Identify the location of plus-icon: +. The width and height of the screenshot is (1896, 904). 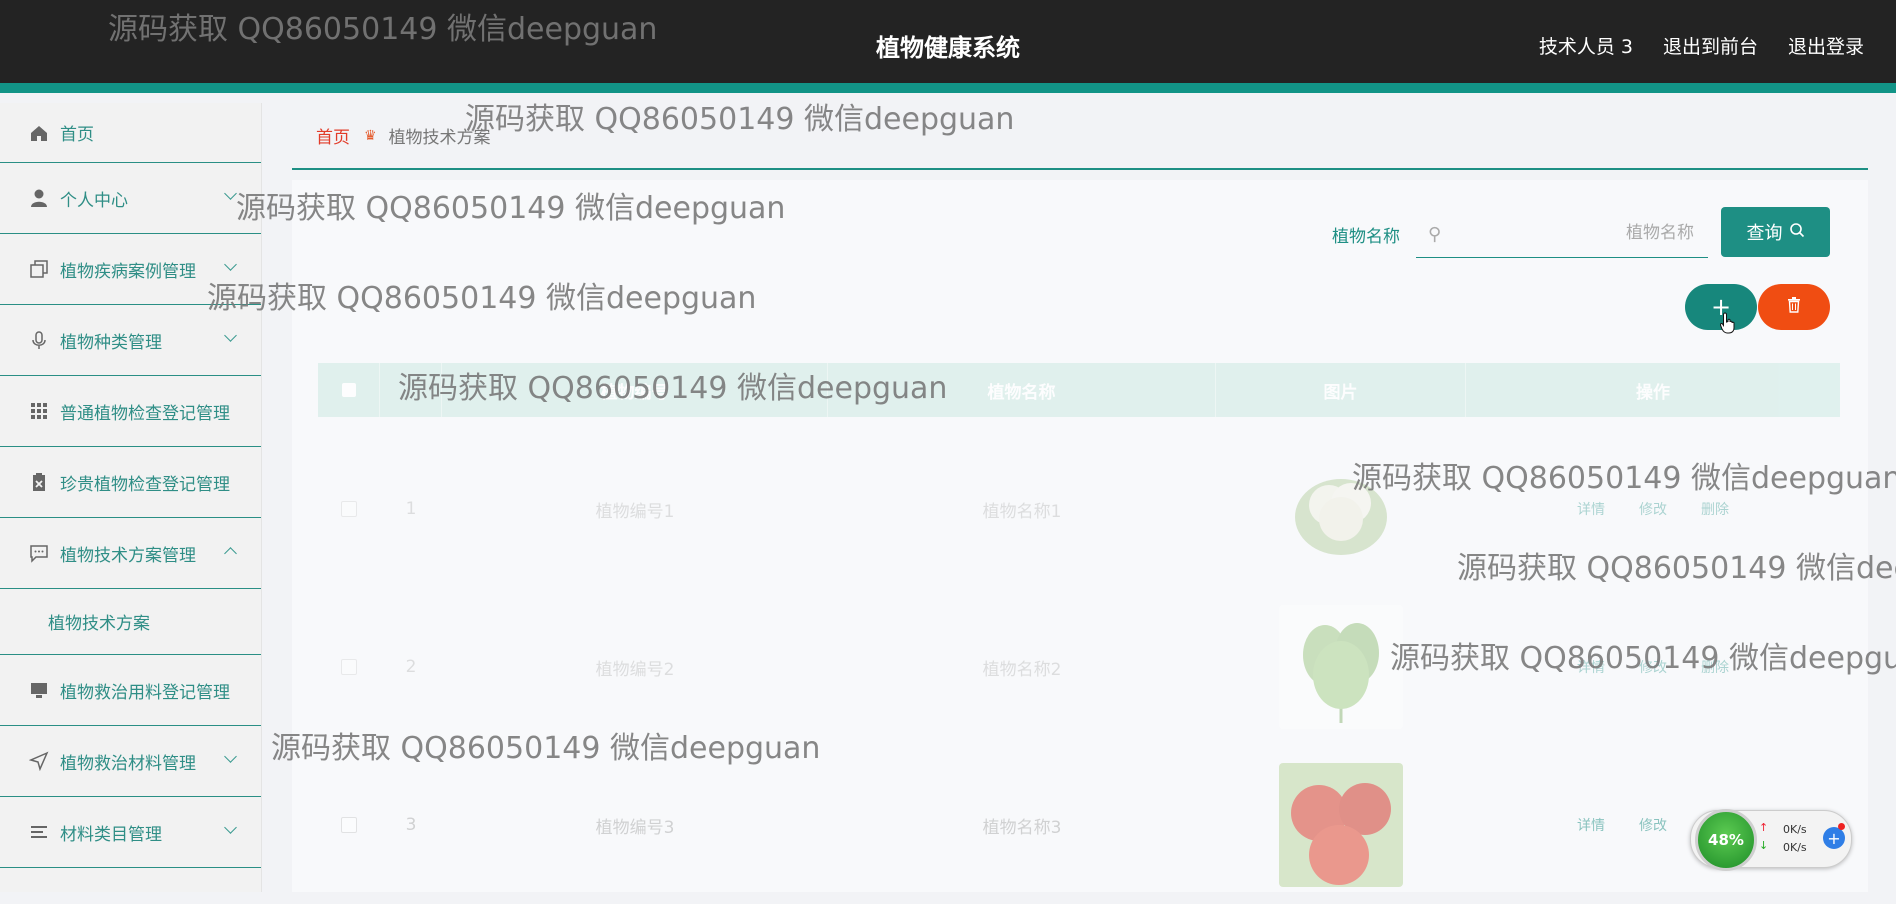
(1834, 838).